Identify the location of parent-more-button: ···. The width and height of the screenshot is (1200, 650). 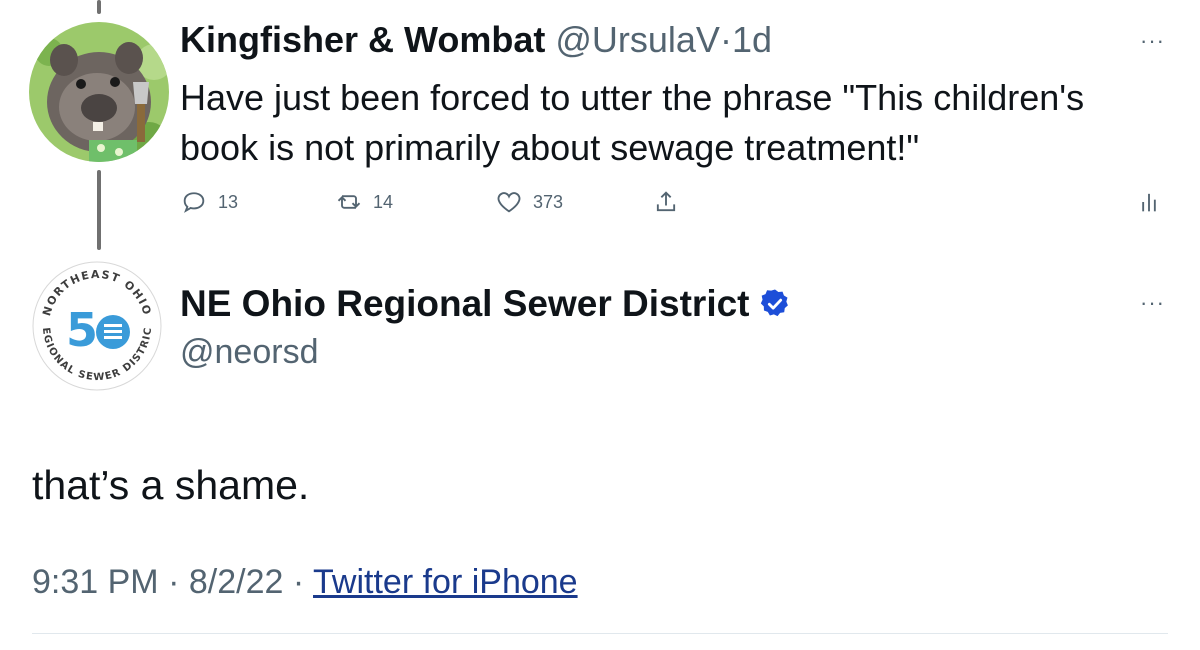
(1152, 41).